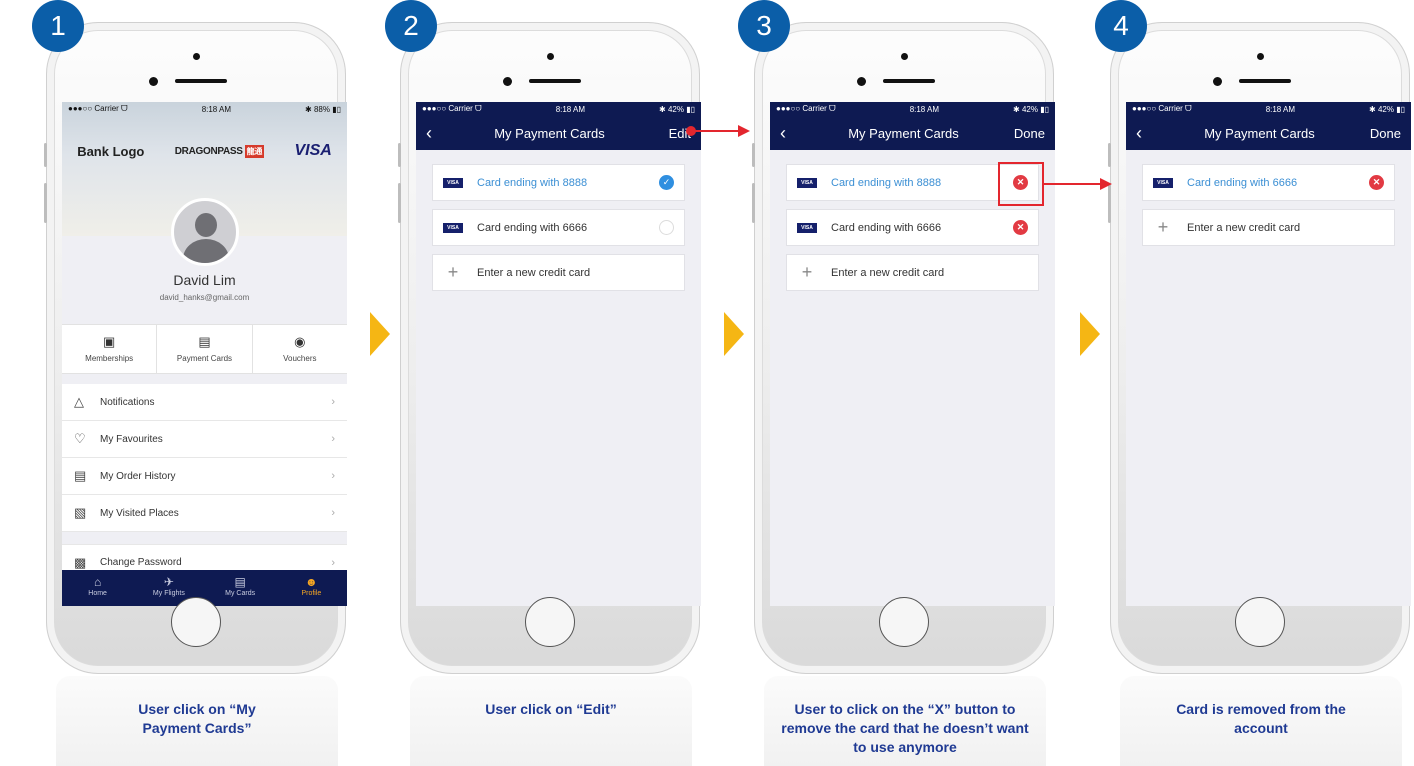 This screenshot has width=1414, height=766. Describe the element at coordinates (204, 232) in the screenshot. I see `avatar` at that location.